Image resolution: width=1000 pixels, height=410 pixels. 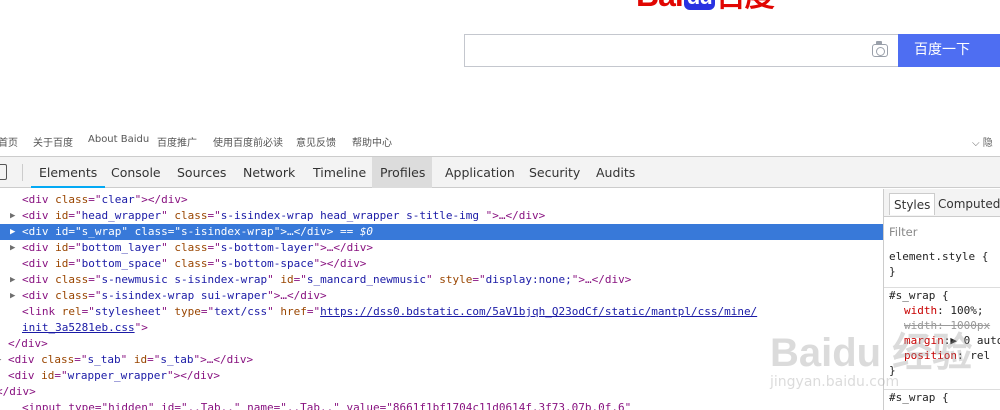 What do you see at coordinates (248, 141) in the screenshot?
I see `link-terms: 使用百度前必读` at bounding box center [248, 141].